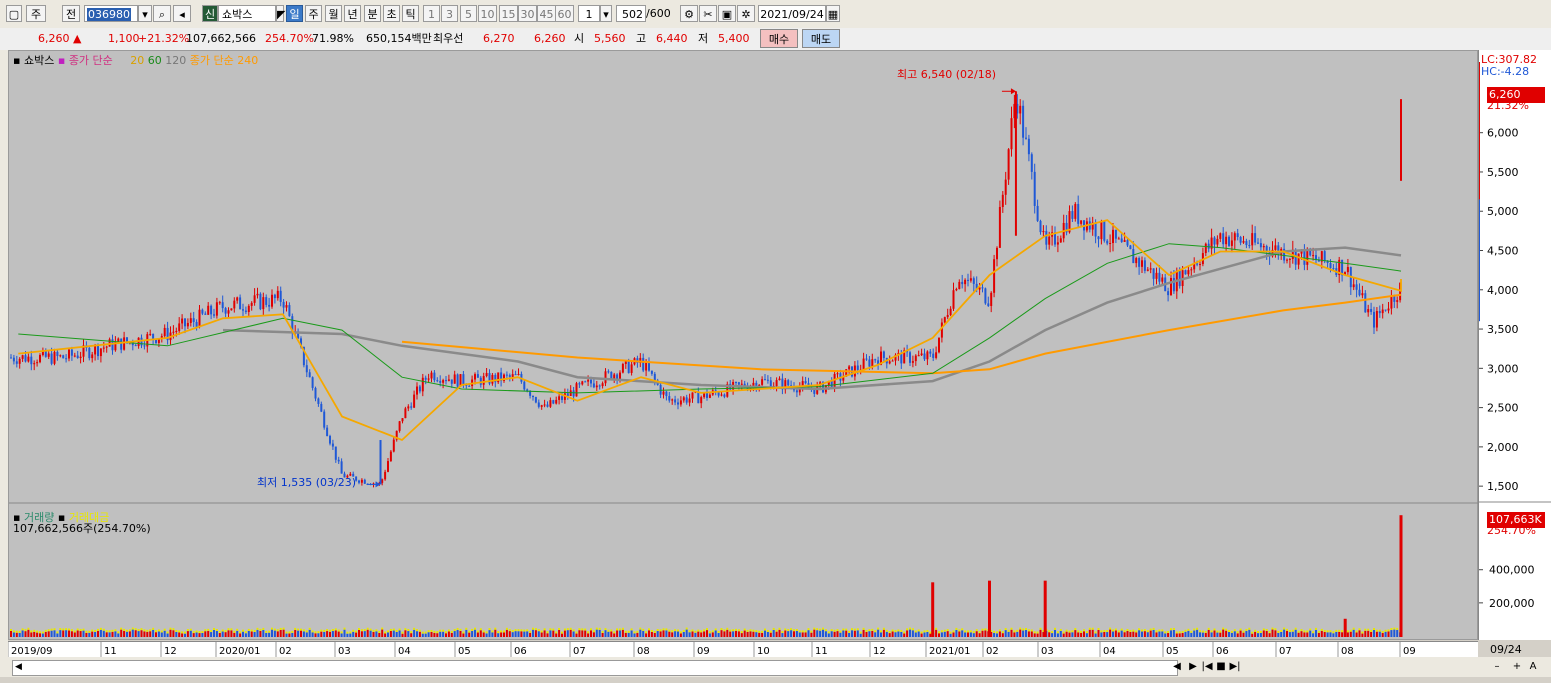 This screenshot has height=683, width=1551. I want to click on x-tick-label: 05, so click(1172, 651).